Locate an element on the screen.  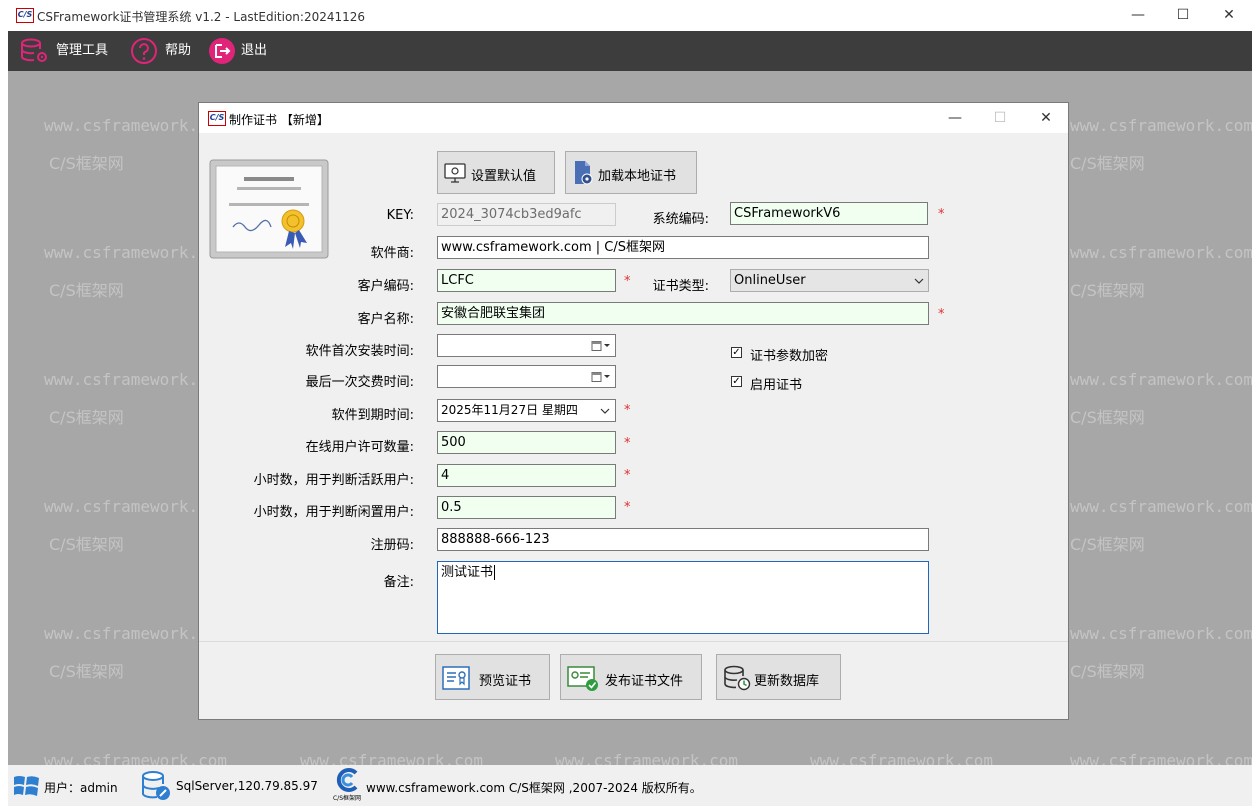
windows-logo-icon is located at coordinates (26, 786).